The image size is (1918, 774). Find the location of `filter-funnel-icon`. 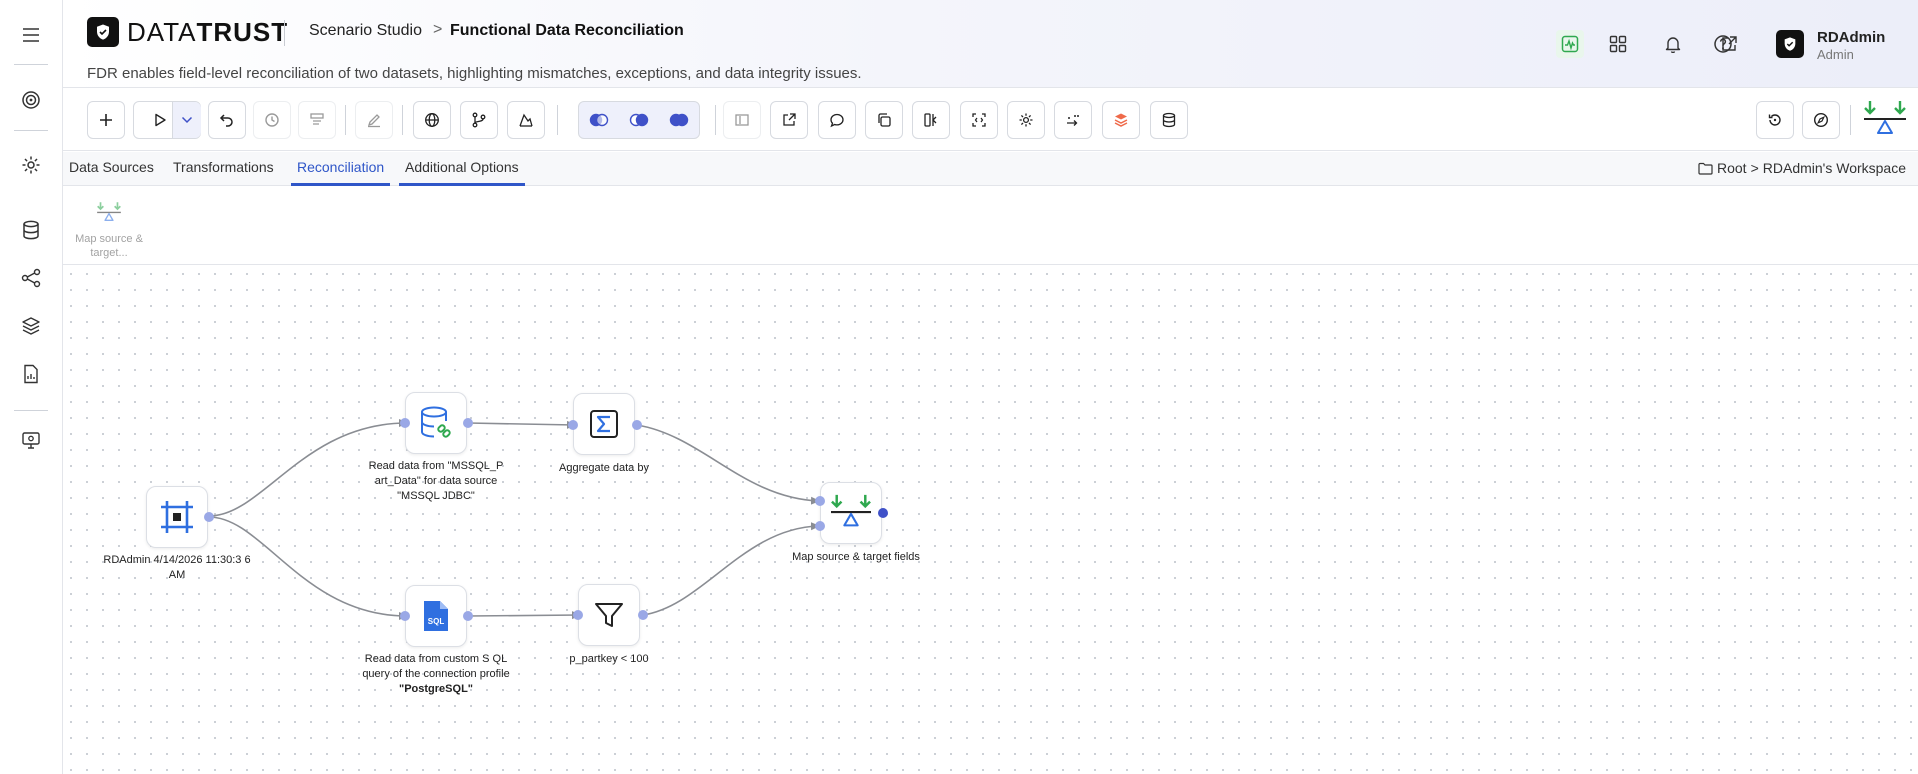

filter-funnel-icon is located at coordinates (609, 615).